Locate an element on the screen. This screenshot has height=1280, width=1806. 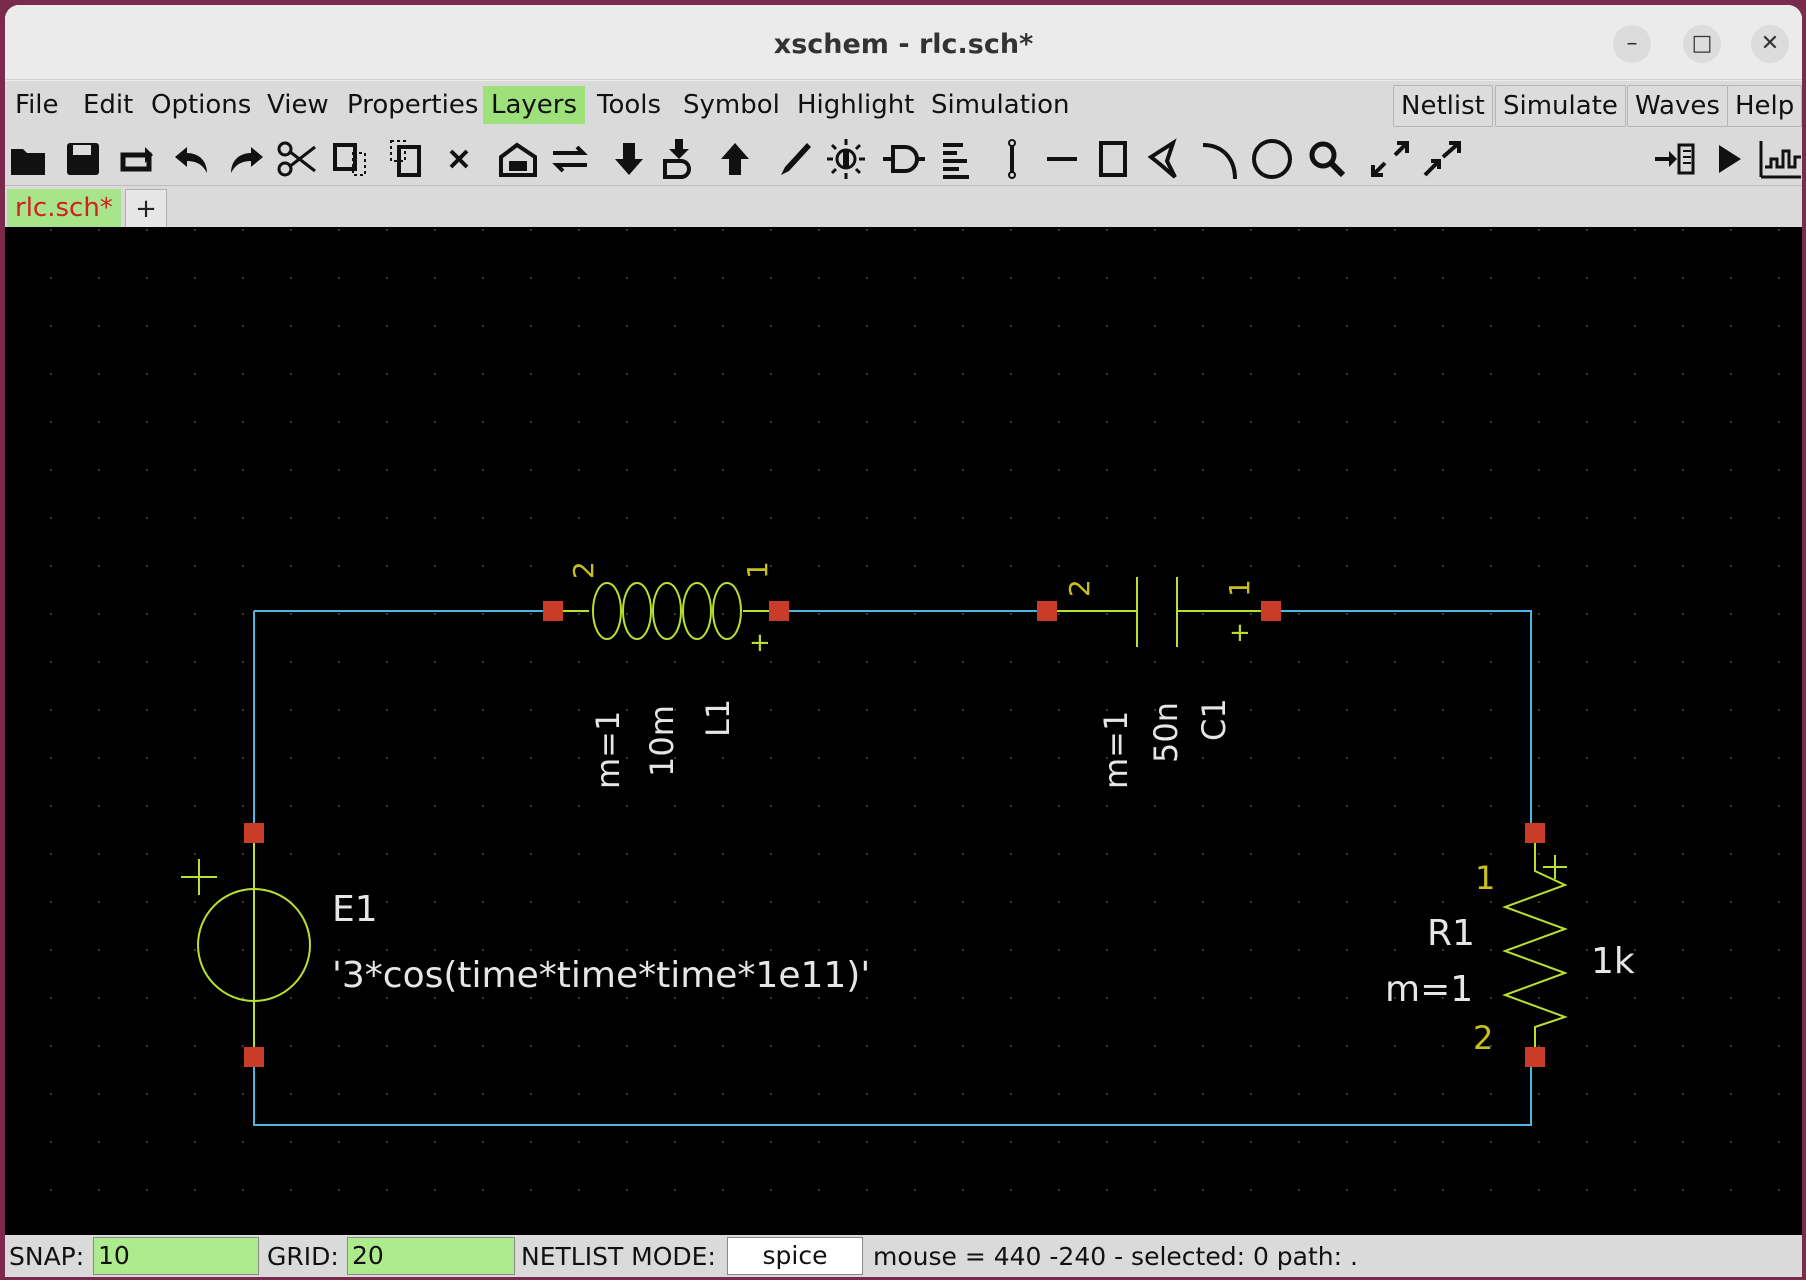
menu-simulation: Simulation is located at coordinates (1000, 105).